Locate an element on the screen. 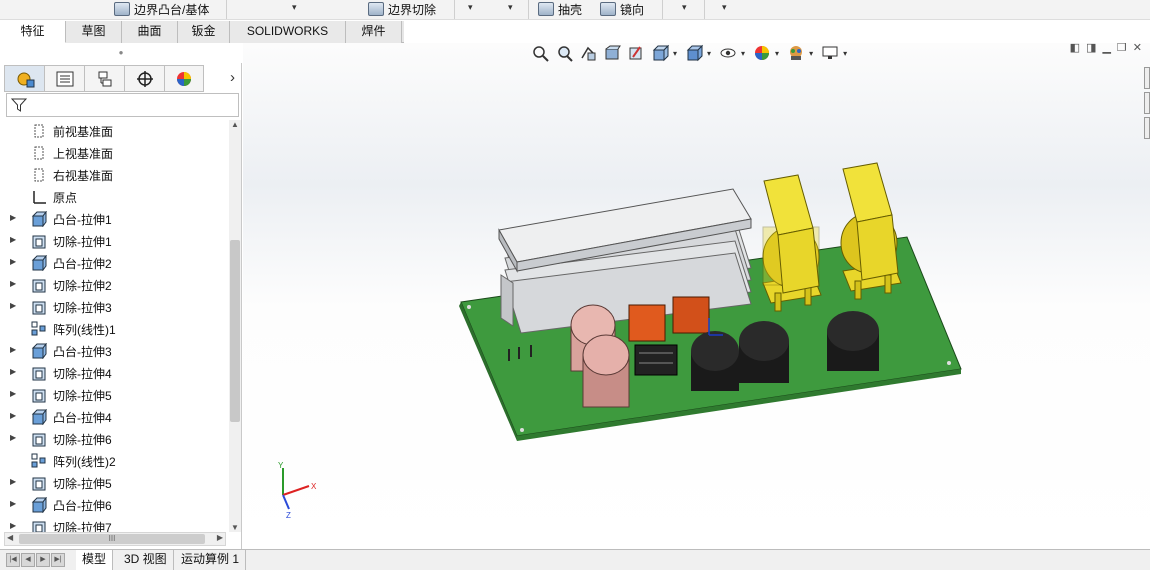 This screenshot has height=570, width=1150. tree-item-label: 切除-拉伸7 is located at coordinates (82, 526).